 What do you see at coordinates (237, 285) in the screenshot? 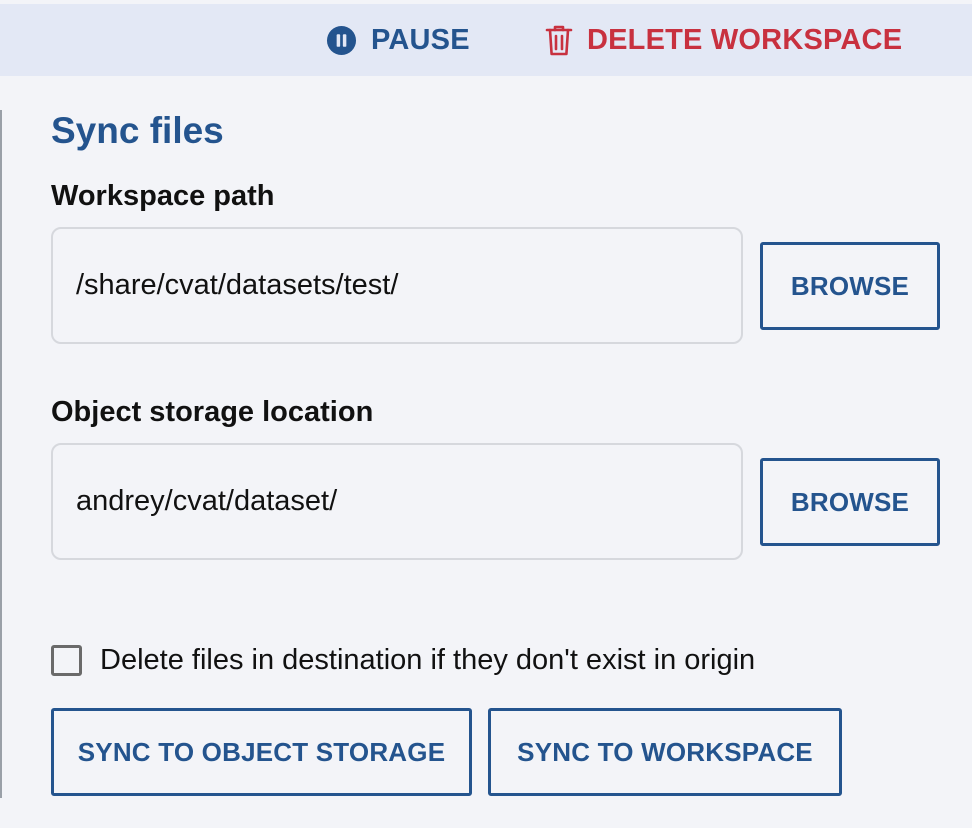
I see `workspace-path-value: /share/cvat/datasets/test/` at bounding box center [237, 285].